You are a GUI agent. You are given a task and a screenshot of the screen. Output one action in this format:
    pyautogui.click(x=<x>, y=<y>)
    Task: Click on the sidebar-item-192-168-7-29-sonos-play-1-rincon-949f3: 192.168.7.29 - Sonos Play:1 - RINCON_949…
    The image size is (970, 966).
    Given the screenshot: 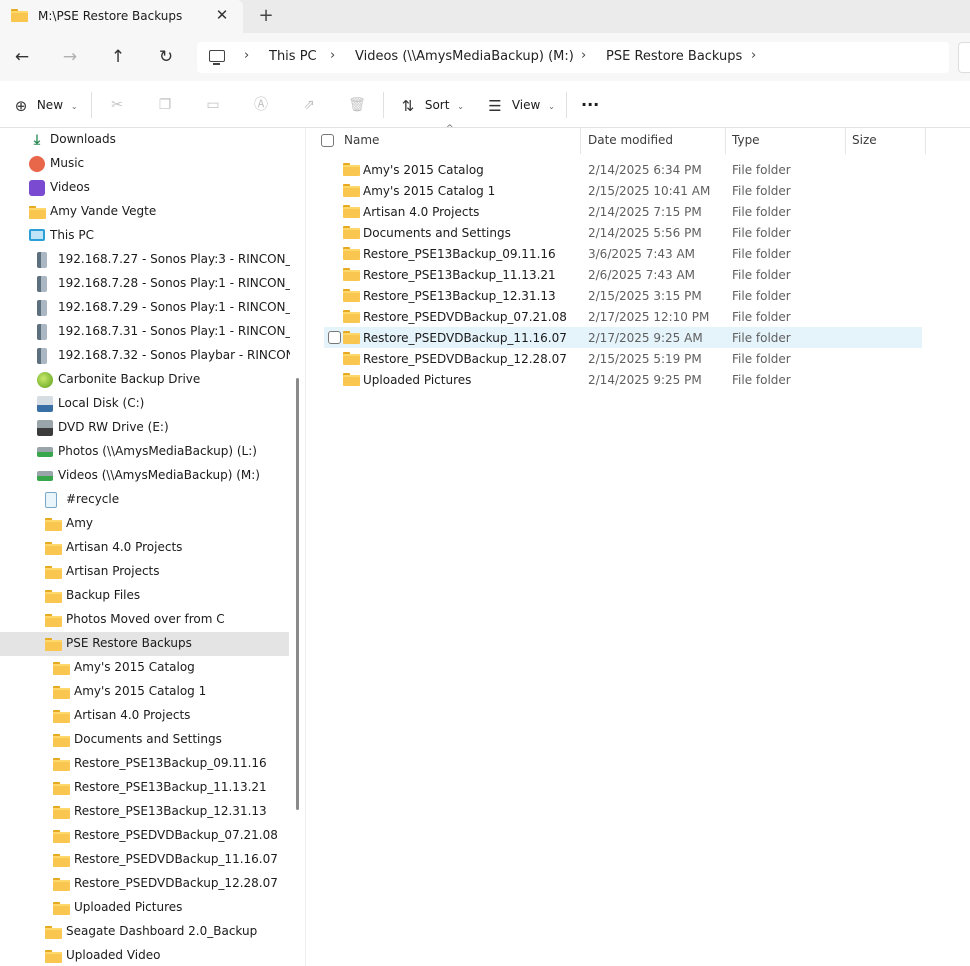 What is the action you would take?
    pyautogui.click(x=145, y=308)
    